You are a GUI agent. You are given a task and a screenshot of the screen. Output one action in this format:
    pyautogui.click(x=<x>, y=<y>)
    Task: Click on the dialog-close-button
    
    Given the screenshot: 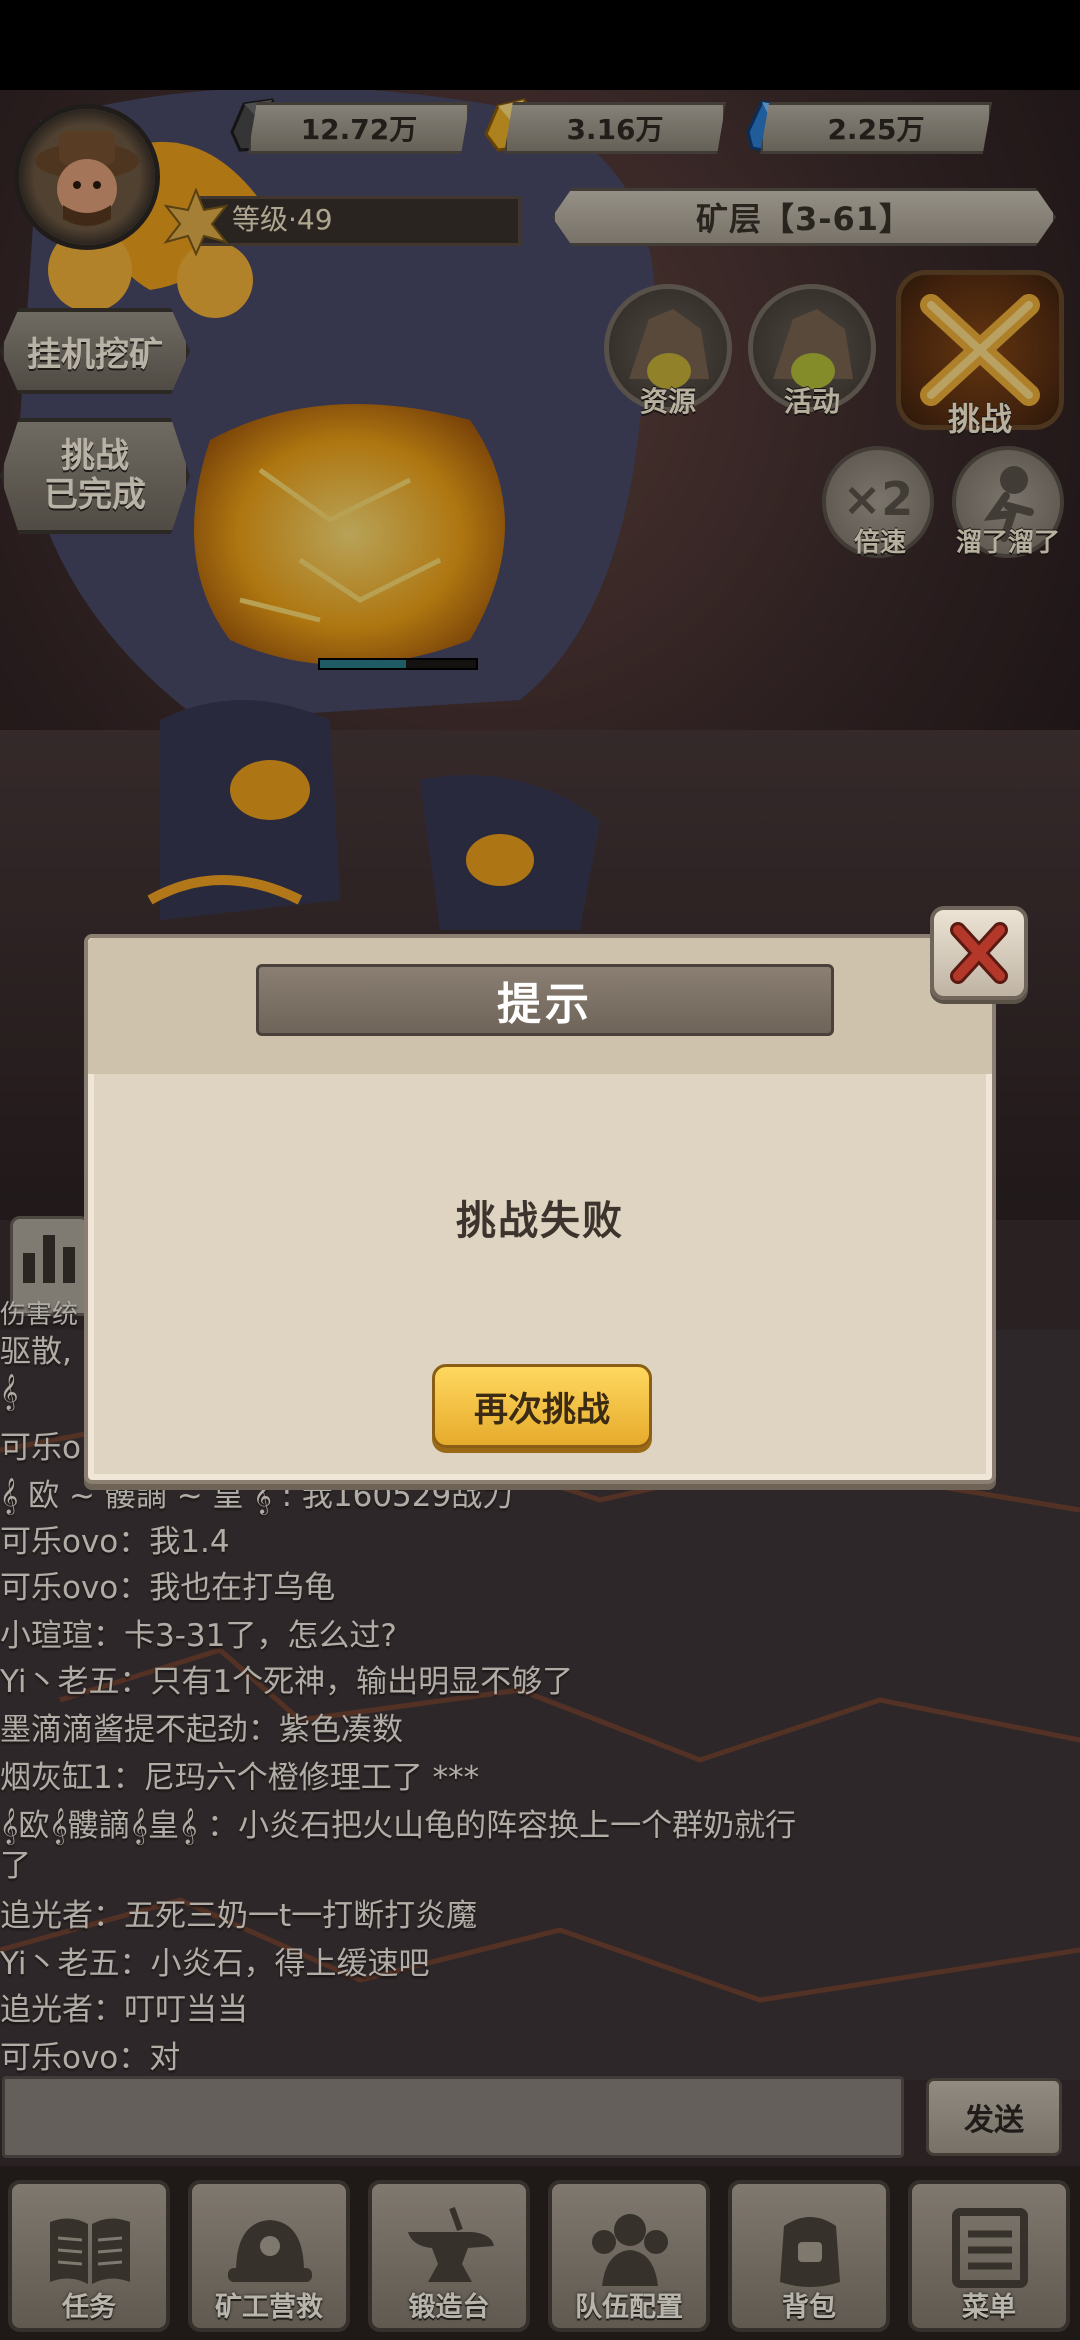 What is the action you would take?
    pyautogui.click(x=979, y=953)
    